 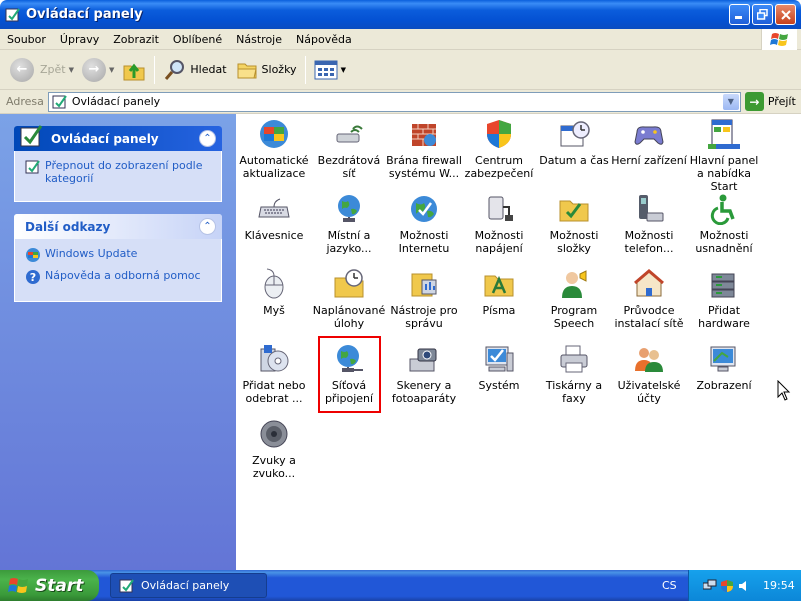 What do you see at coordinates (499, 149) in the screenshot?
I see `item-security-center: Centrum zabezpečení` at bounding box center [499, 149].